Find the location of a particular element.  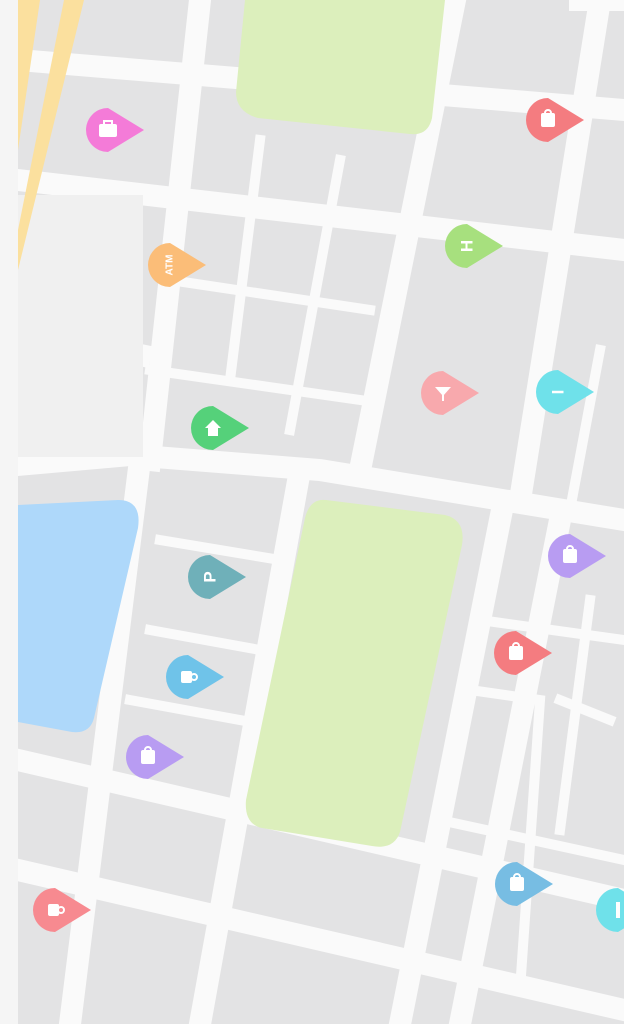

pin-label: H is located at coordinates (467, 246).